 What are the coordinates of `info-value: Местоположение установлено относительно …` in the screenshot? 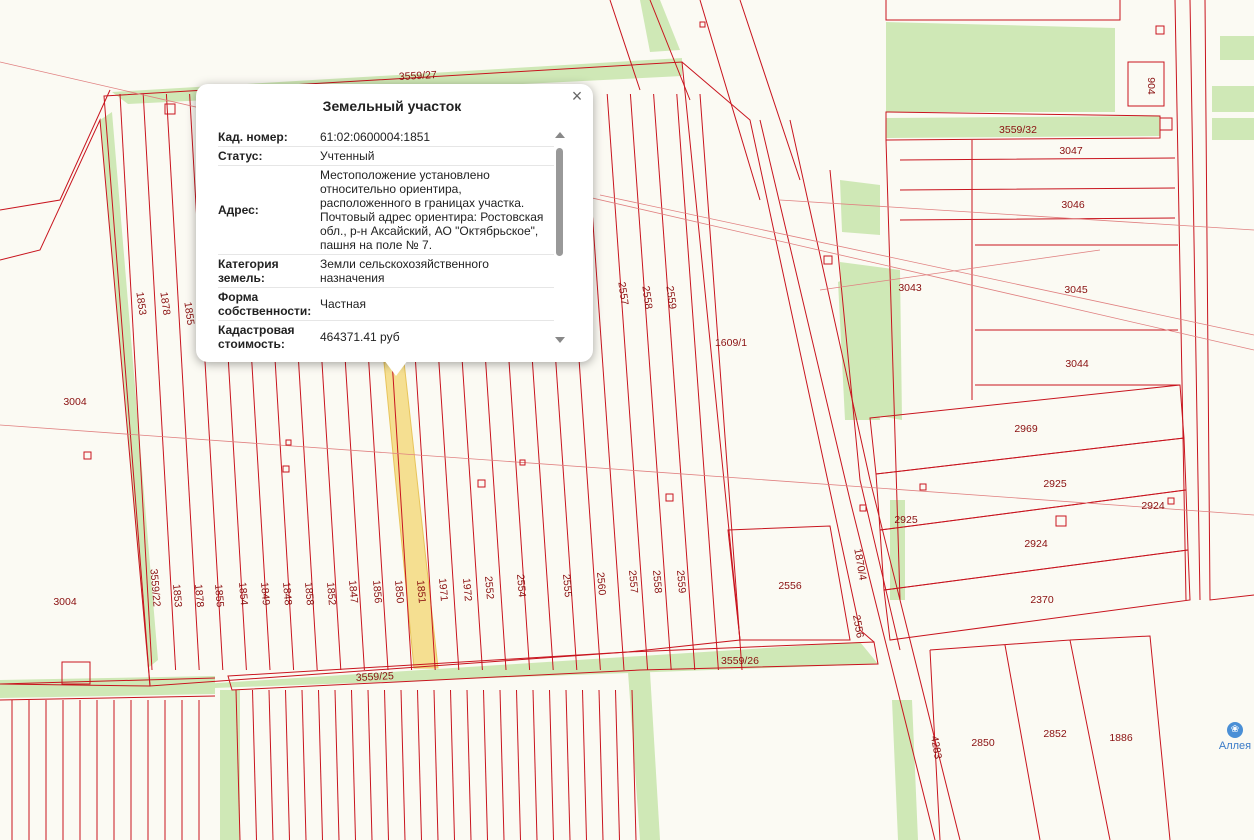 It's located at (432, 210).